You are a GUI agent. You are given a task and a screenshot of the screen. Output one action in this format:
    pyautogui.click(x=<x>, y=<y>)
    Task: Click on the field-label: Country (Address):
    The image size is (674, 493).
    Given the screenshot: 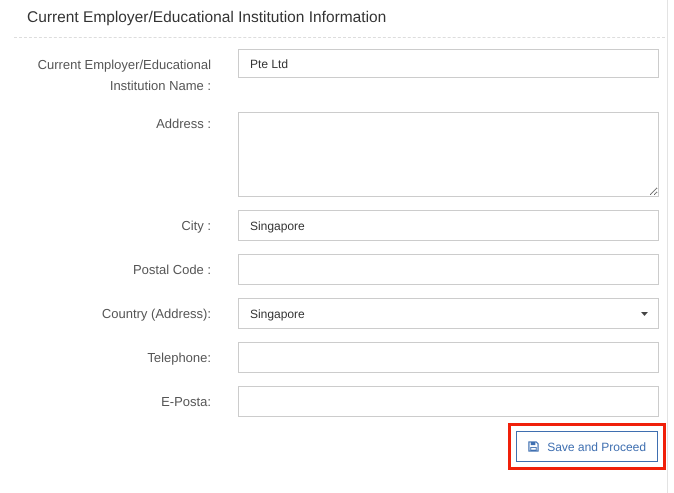 What is the action you would take?
    pyautogui.click(x=155, y=314)
    